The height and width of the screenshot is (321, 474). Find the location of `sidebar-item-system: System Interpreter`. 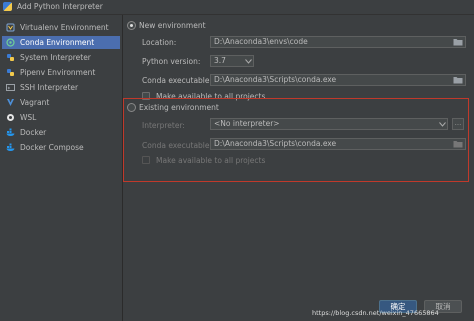

sidebar-item-system: System Interpreter is located at coordinates (61, 57).